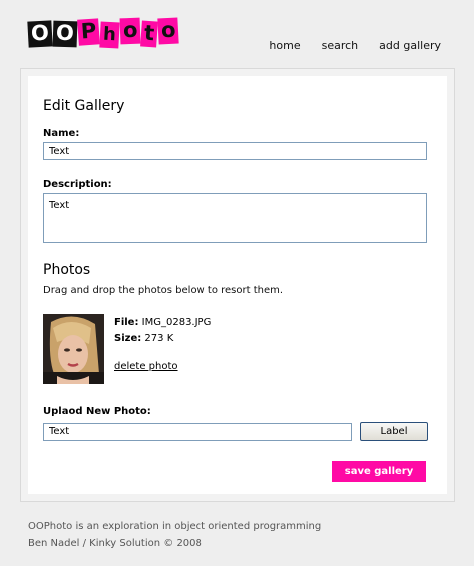 The height and width of the screenshot is (566, 474). I want to click on footer-credits: Ben Nadel / Kinky Solution © 2008, so click(115, 543).